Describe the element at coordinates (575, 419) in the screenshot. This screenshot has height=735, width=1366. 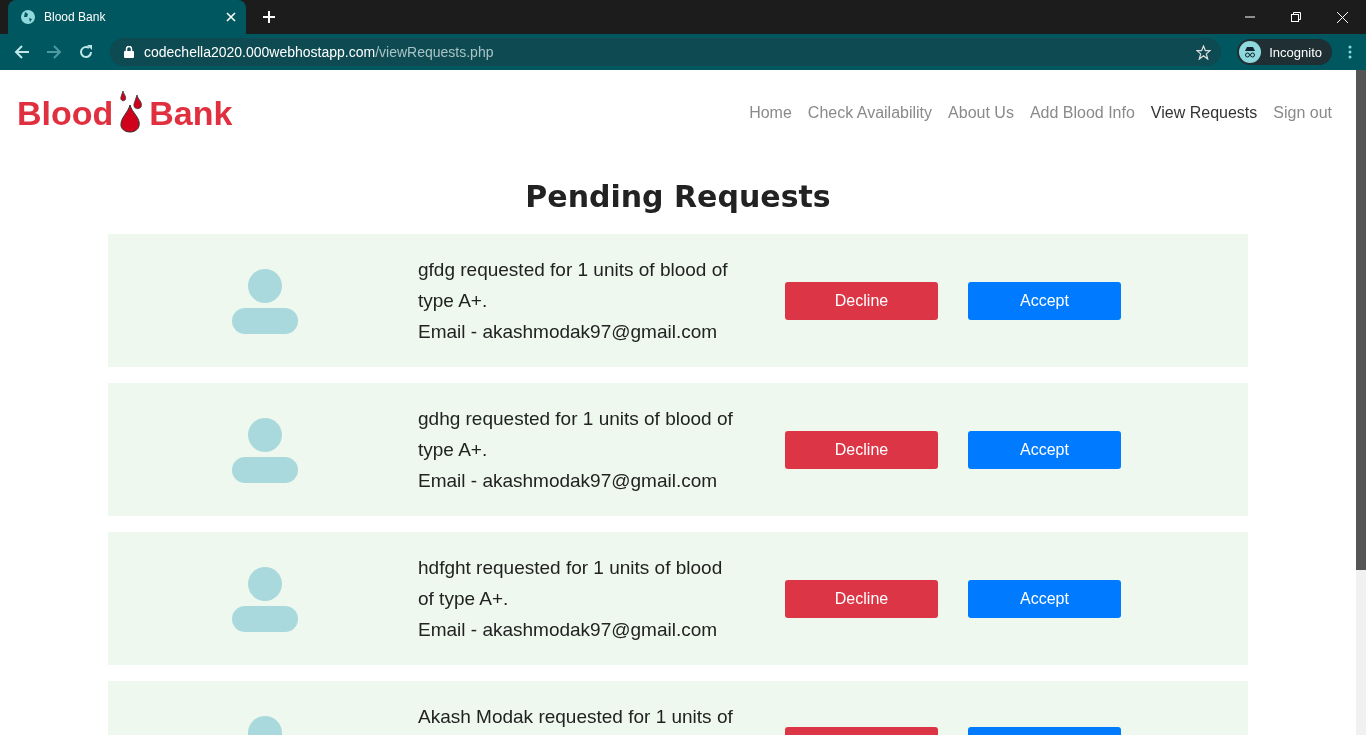
I see `request-text: gdhg requested for 1 units of blood of` at that location.